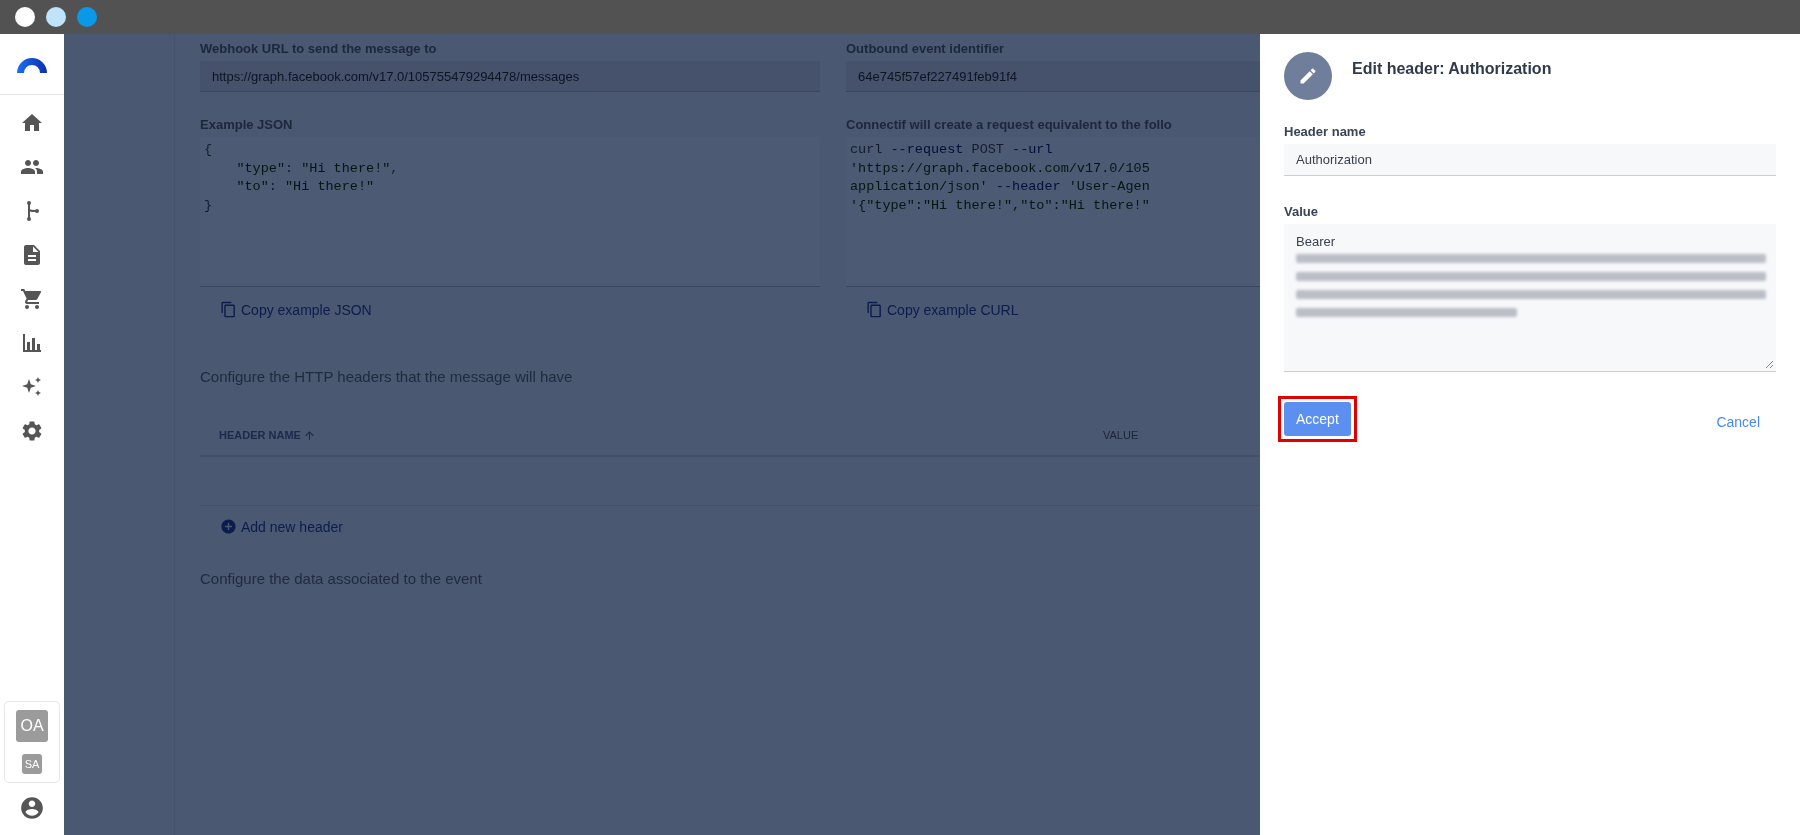  Describe the element at coordinates (32, 64) in the screenshot. I see `arc-logo-icon` at that location.